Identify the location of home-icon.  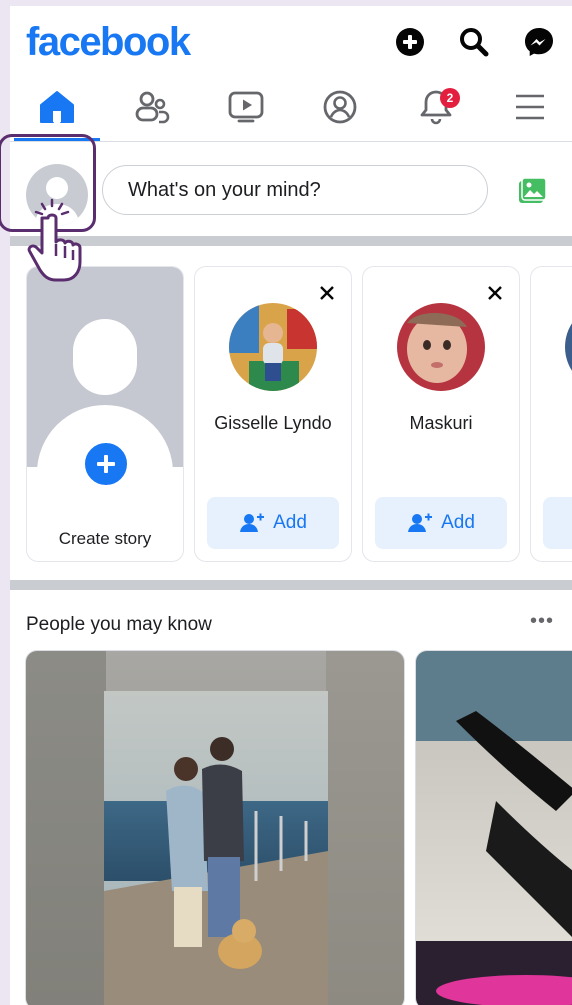
(57, 109).